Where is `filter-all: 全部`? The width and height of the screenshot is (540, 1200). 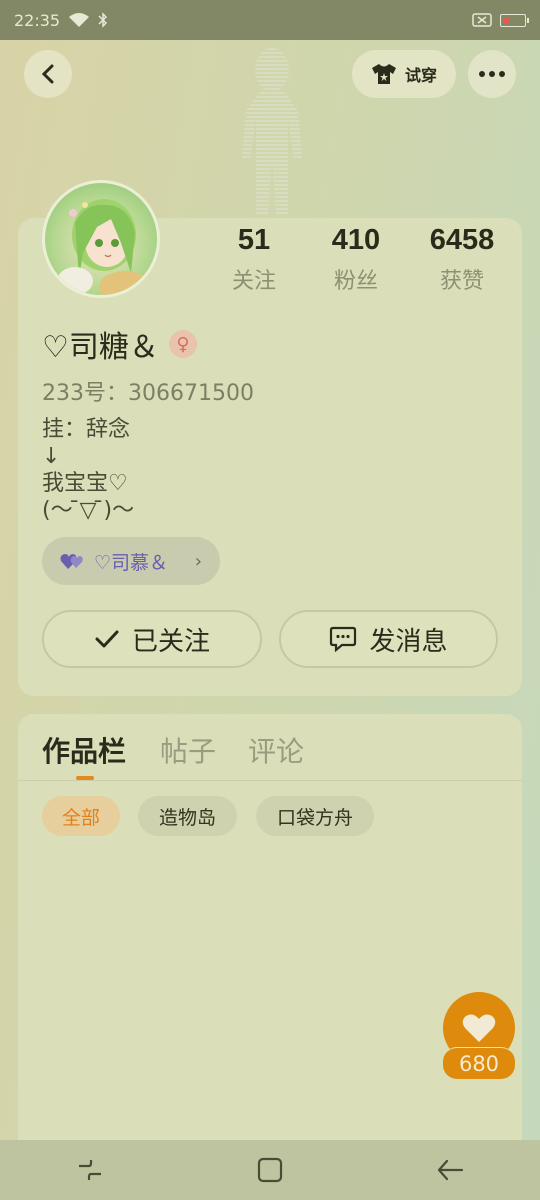
filter-all: 全部 is located at coordinates (81, 816).